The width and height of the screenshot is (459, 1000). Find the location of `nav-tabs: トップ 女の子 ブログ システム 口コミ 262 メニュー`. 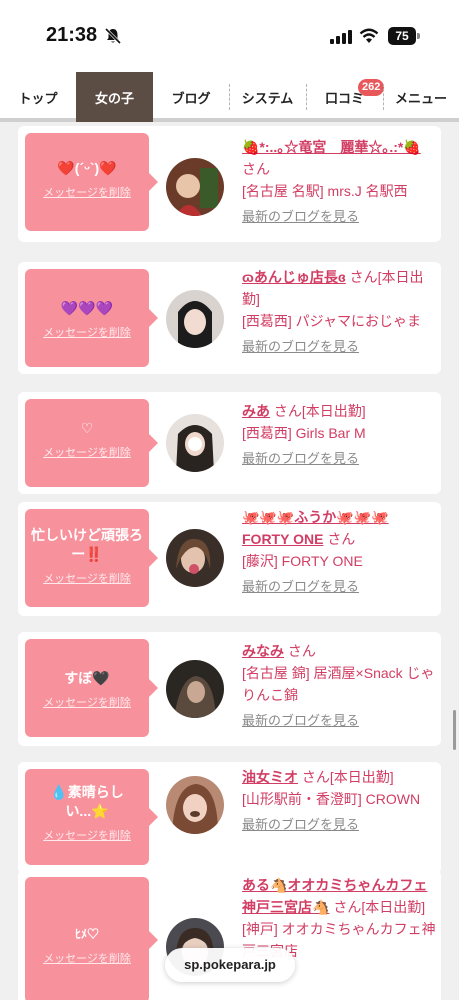

nav-tabs: トップ 女の子 ブログ システム 口コミ 262 メニュー is located at coordinates (229, 97).